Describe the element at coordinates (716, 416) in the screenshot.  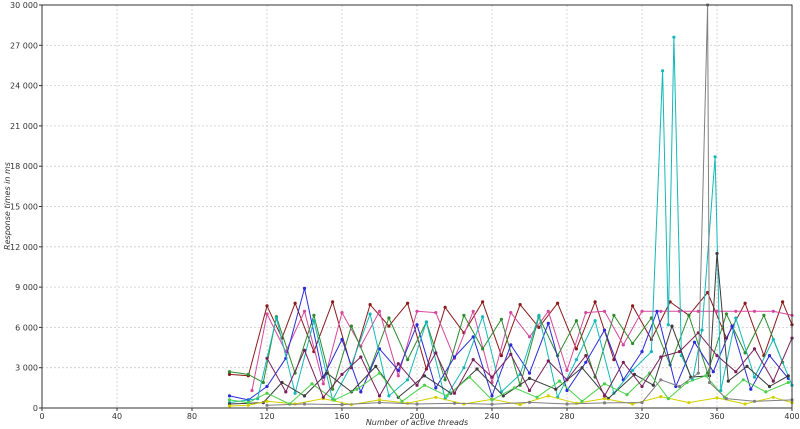
I see `x-tick-label: 360` at that location.